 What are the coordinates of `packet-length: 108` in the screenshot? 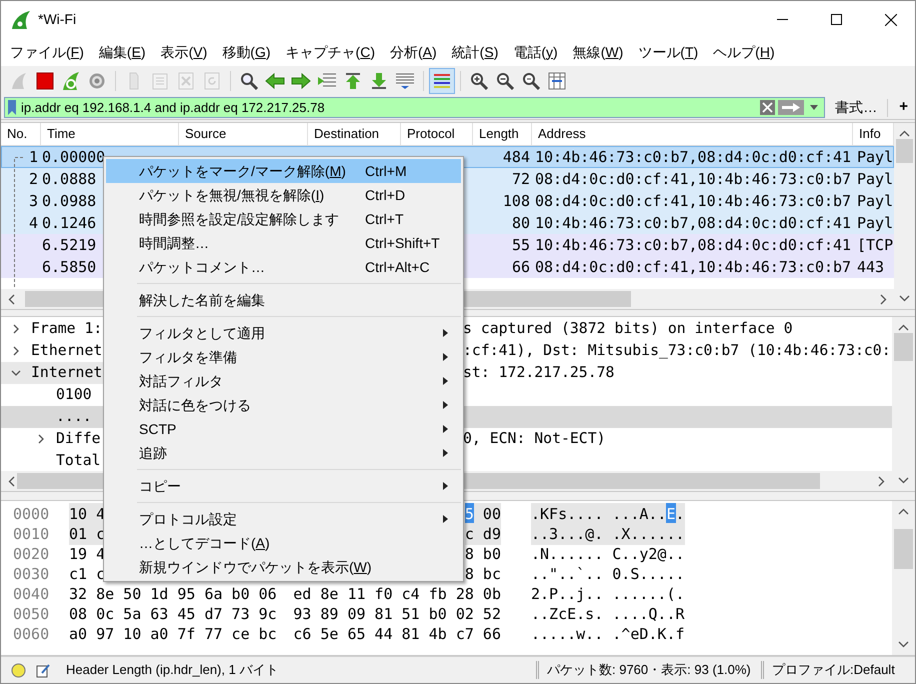 It's located at (516, 201).